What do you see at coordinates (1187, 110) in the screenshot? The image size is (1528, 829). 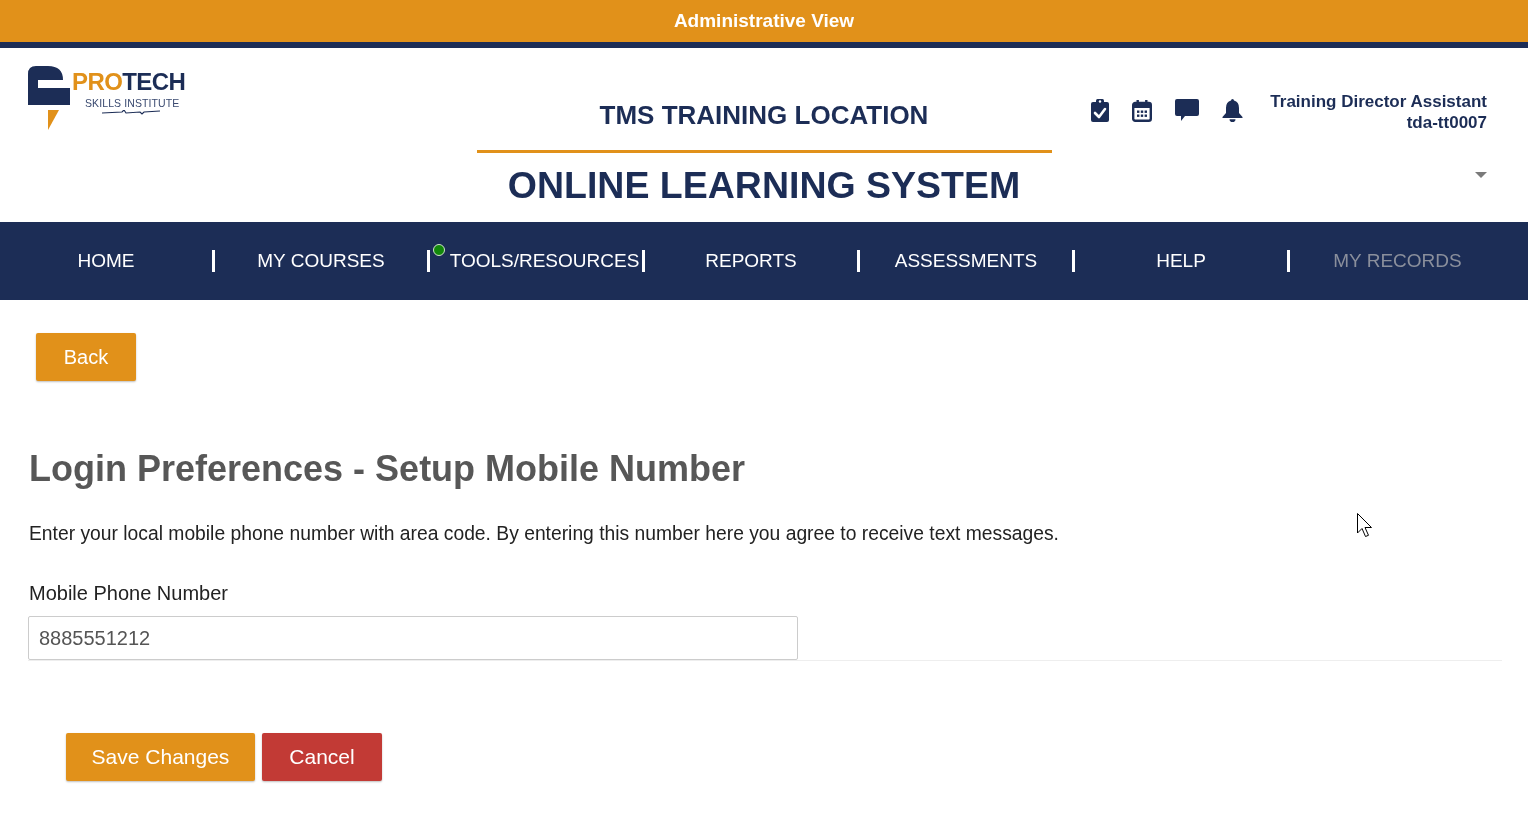 I see `chat-bubble-icon` at bounding box center [1187, 110].